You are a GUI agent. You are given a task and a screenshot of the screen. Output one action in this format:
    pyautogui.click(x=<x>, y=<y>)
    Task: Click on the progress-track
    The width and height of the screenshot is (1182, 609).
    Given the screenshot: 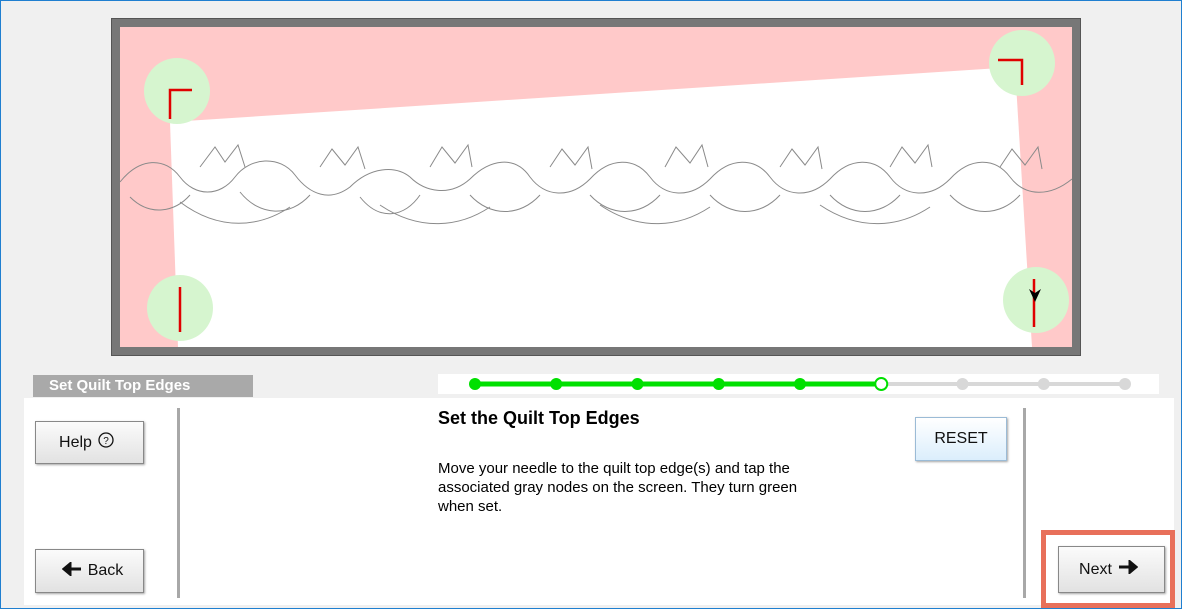 What is the action you would take?
    pyautogui.click(x=798, y=384)
    